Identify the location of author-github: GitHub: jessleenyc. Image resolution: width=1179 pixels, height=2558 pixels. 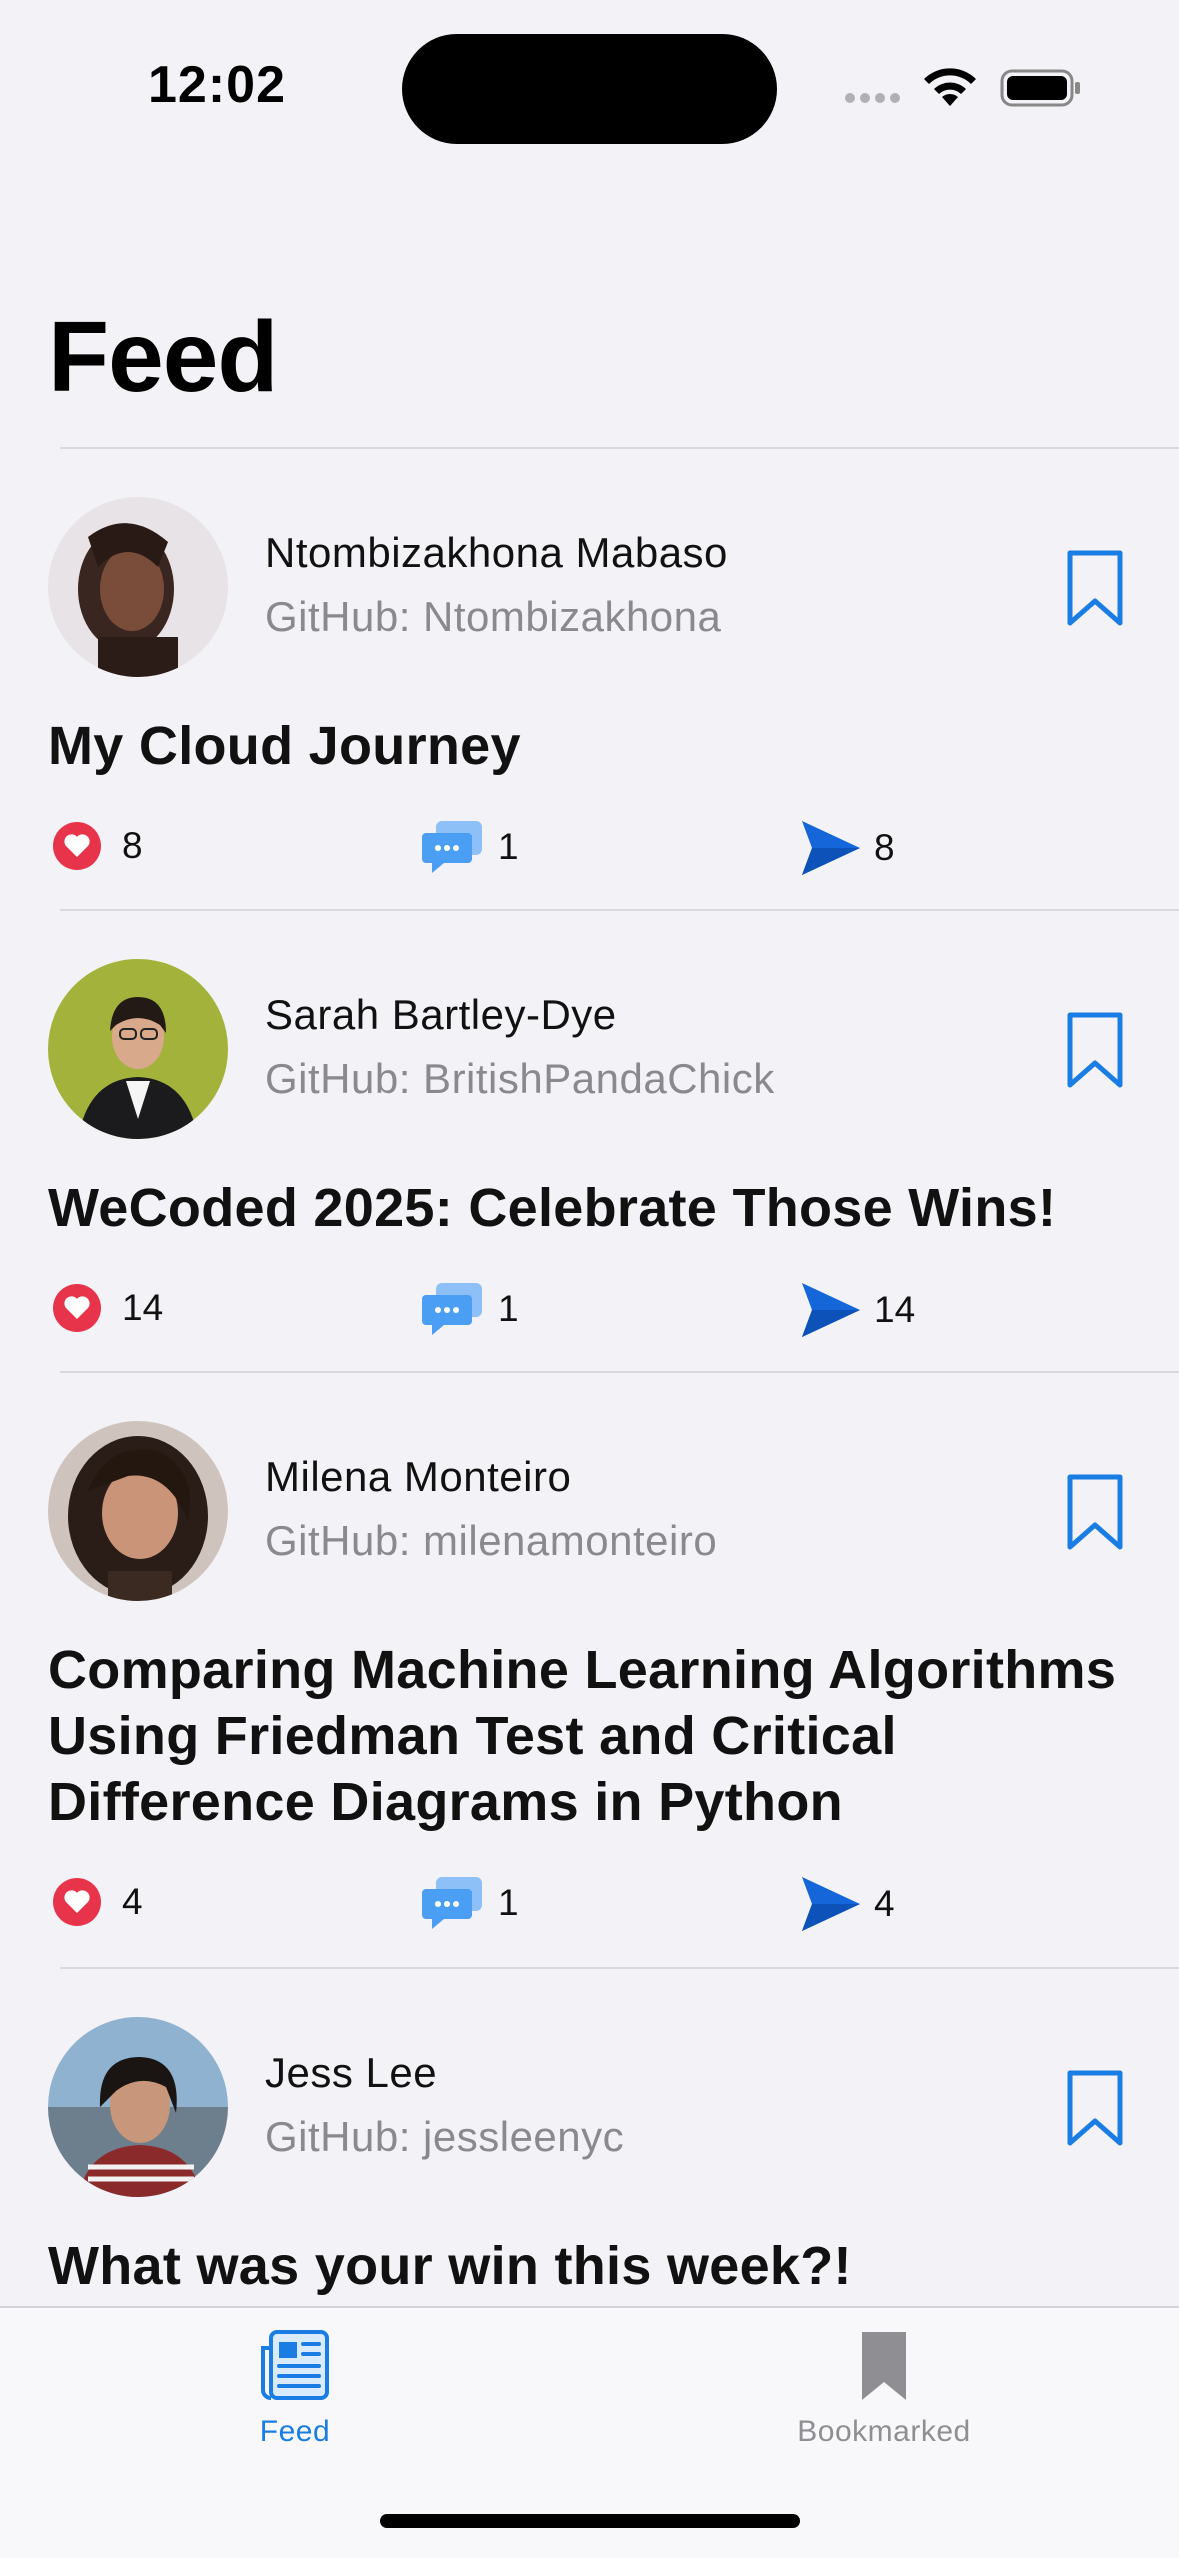
(445, 2136).